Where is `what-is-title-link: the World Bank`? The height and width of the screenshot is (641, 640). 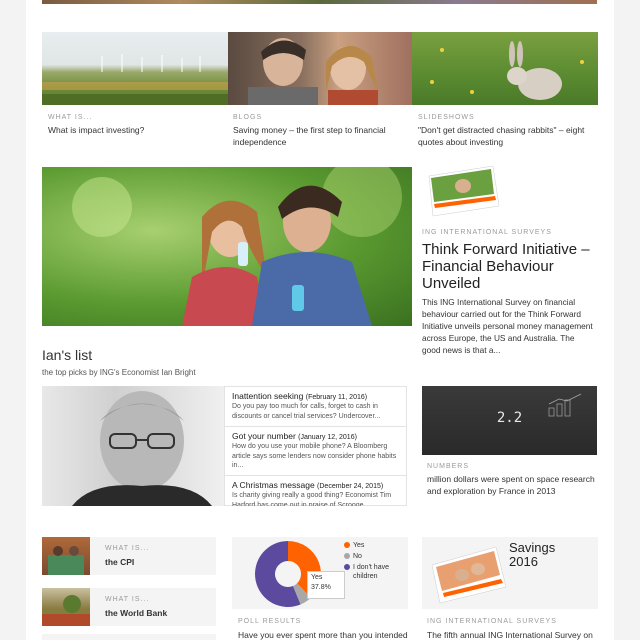 what-is-title-link: the World Bank is located at coordinates (136, 613).